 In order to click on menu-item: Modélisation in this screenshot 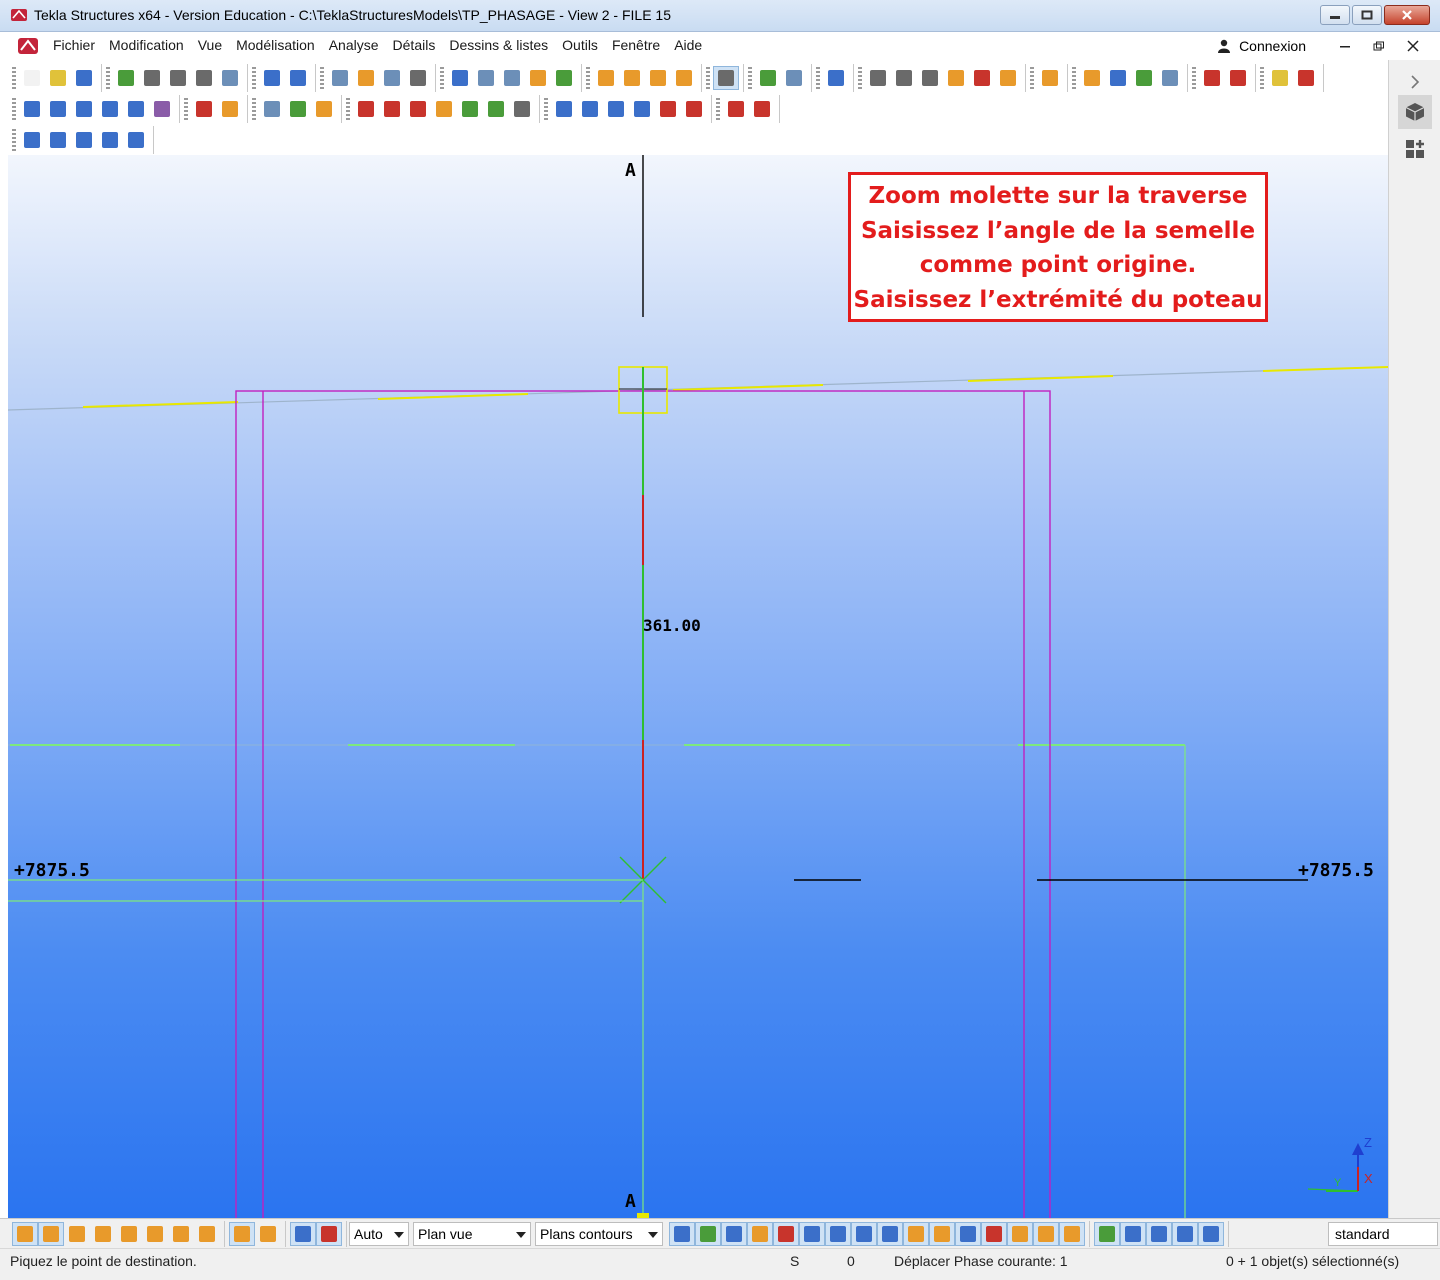, I will do `click(275, 45)`.